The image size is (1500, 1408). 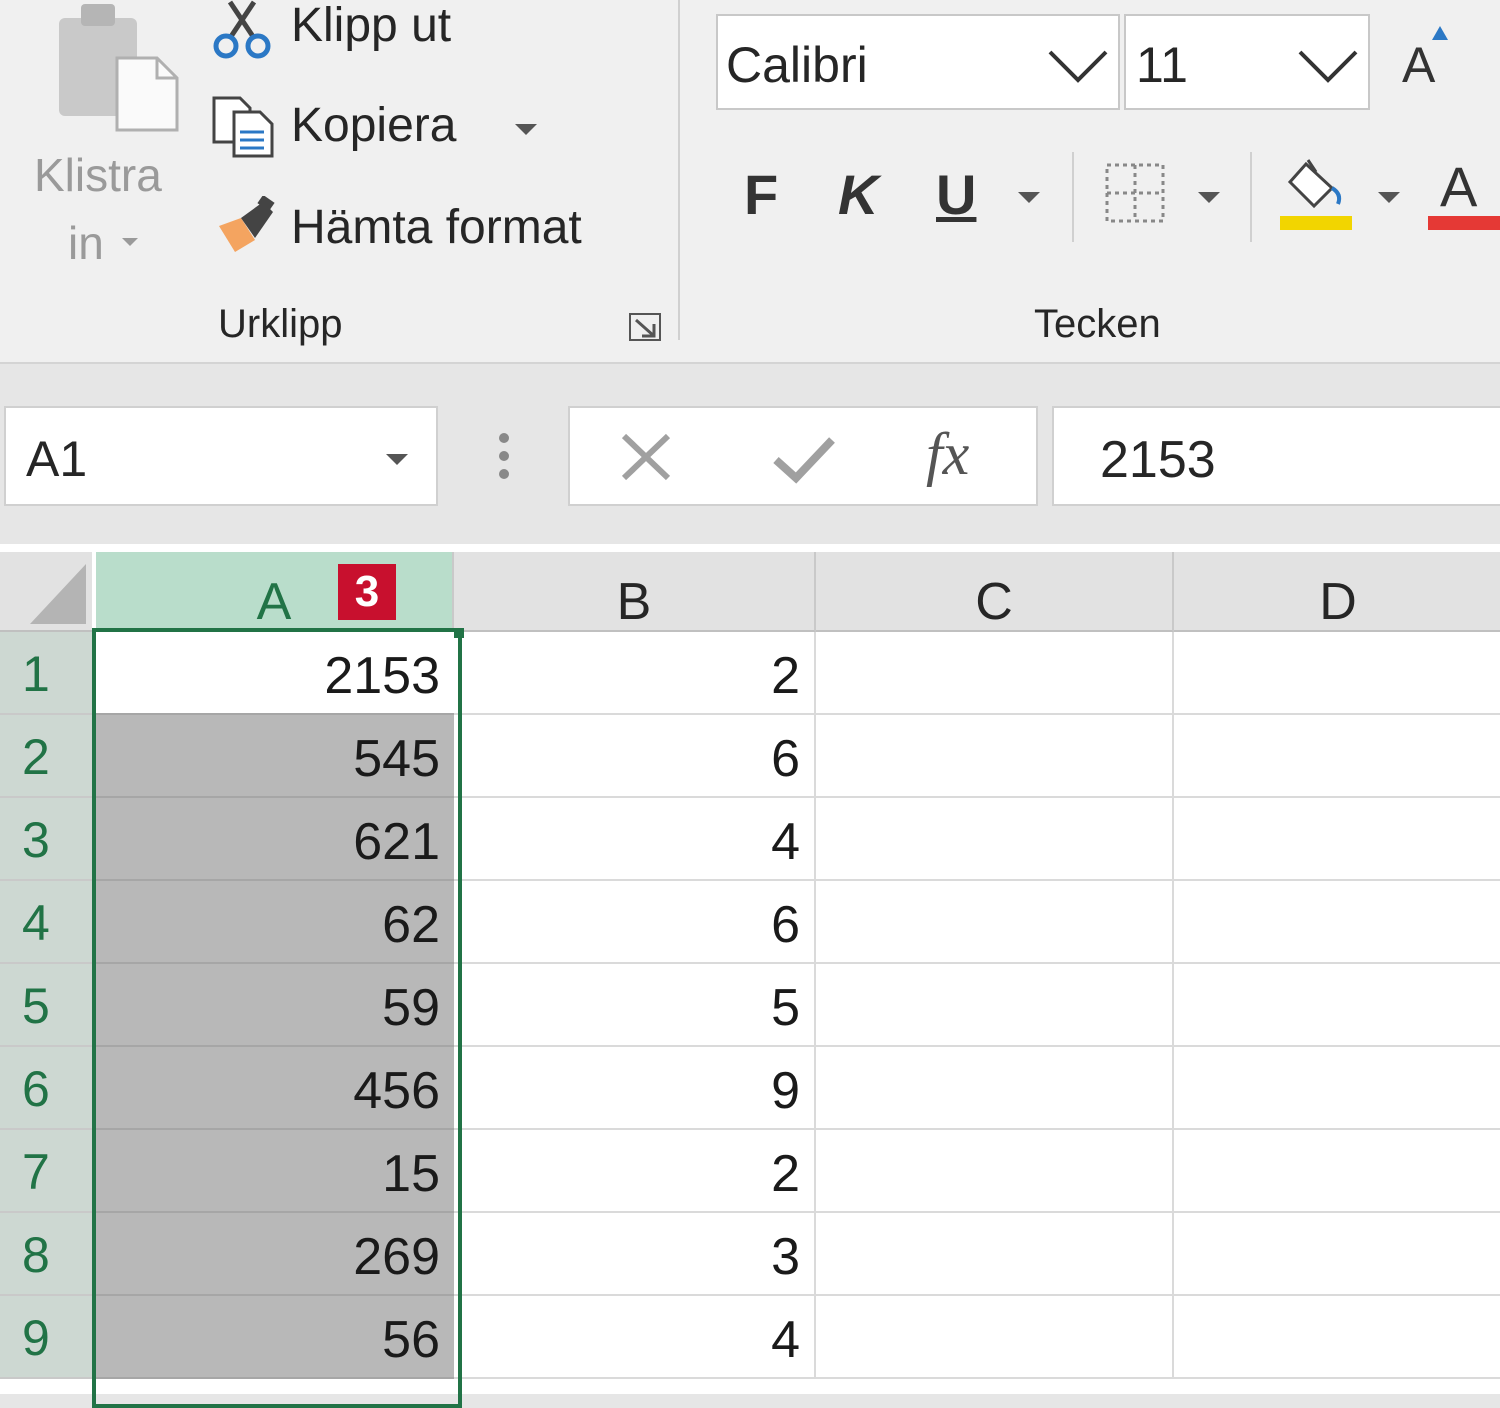 What do you see at coordinates (1337, 1254) in the screenshot?
I see `cell-d8` at bounding box center [1337, 1254].